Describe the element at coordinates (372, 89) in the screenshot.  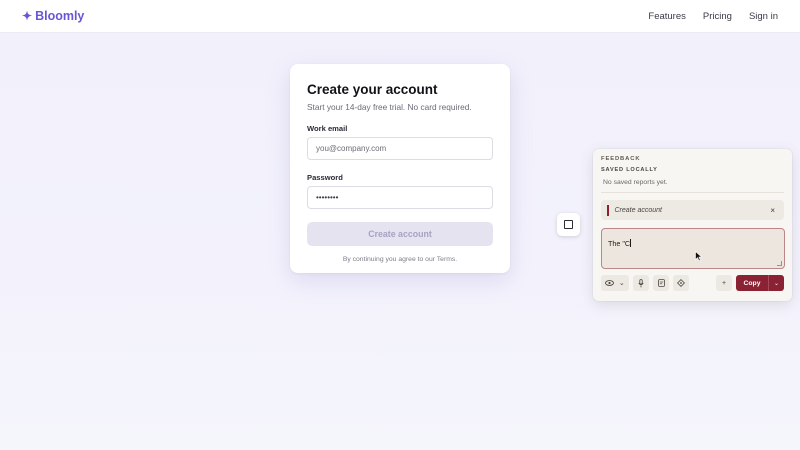
I see `page-title: Create your account` at that location.